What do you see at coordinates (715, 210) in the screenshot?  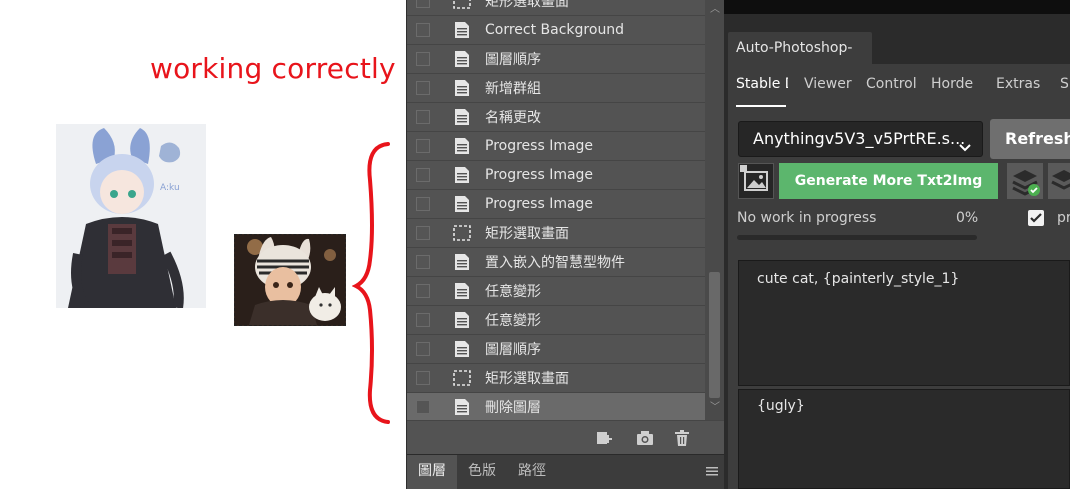 I see `history-scrollbar: ︿ ﹀` at bounding box center [715, 210].